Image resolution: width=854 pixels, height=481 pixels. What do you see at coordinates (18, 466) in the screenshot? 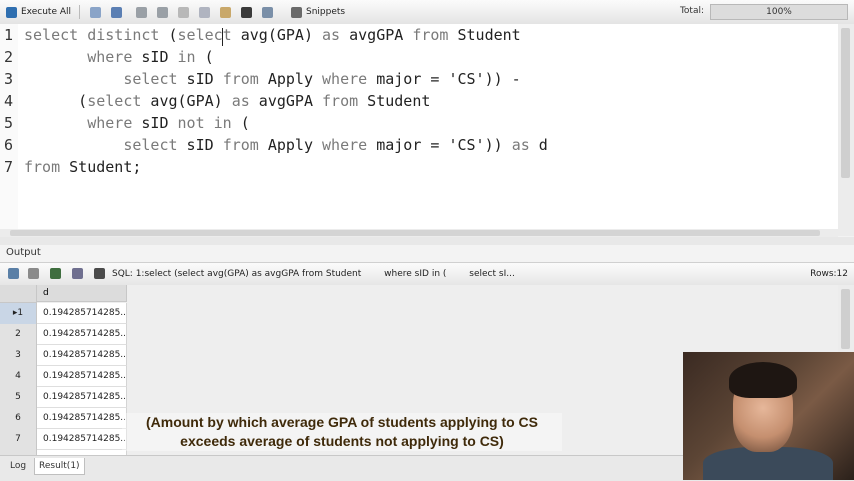
I see `tab-log: Log` at bounding box center [18, 466].